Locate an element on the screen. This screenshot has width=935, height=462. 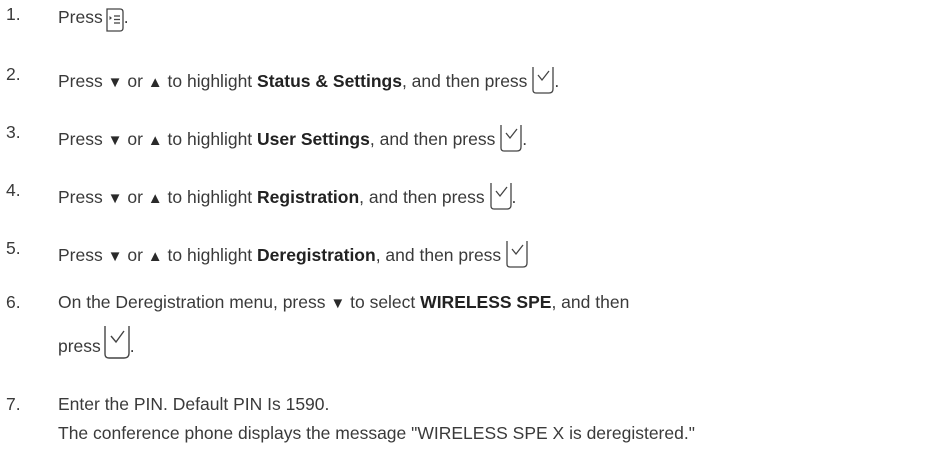
step-number: 5. is located at coordinates (13, 248).